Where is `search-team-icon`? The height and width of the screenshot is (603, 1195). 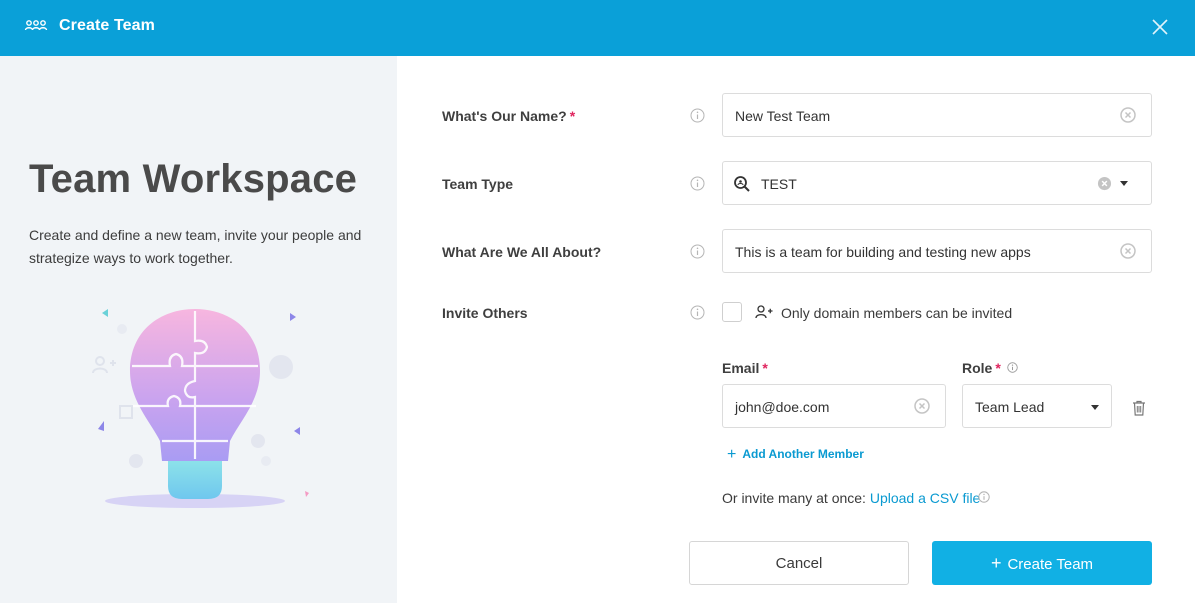 search-team-icon is located at coordinates (742, 184).